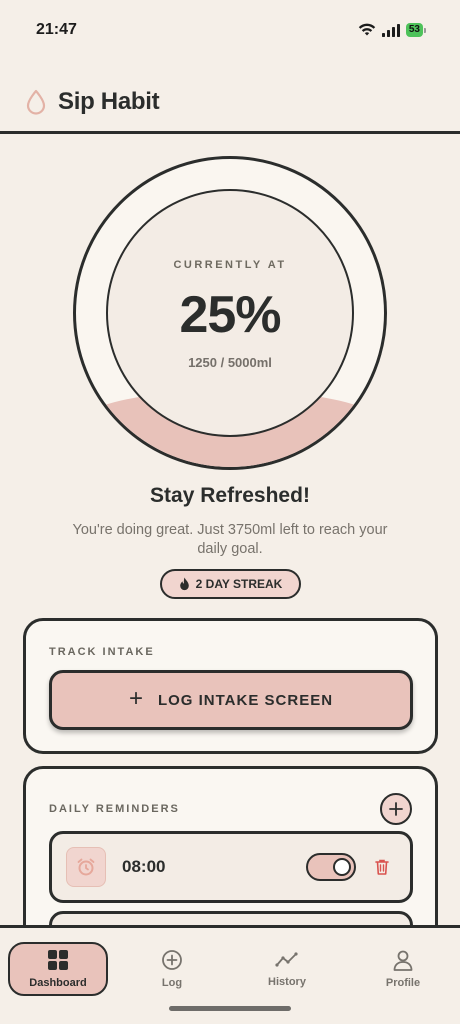  I want to click on battery-tip, so click(425, 30).